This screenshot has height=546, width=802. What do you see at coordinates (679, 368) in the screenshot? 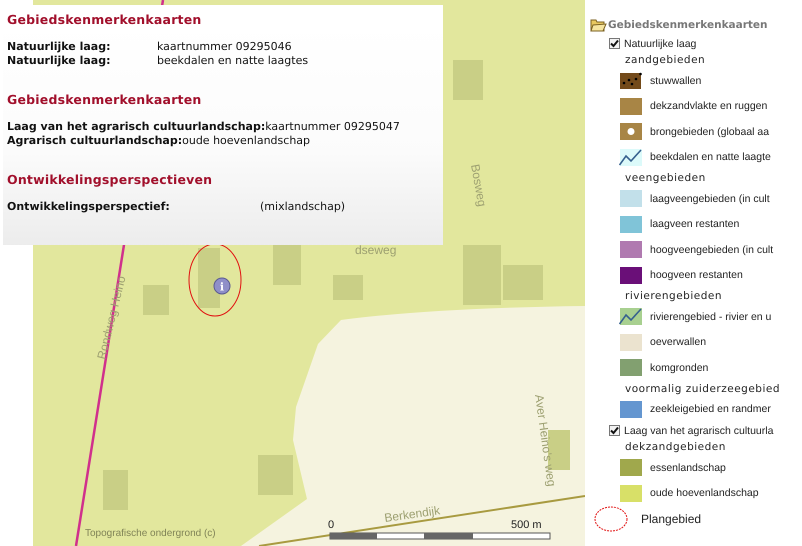
I see `legend-item-label: komgronden` at bounding box center [679, 368].